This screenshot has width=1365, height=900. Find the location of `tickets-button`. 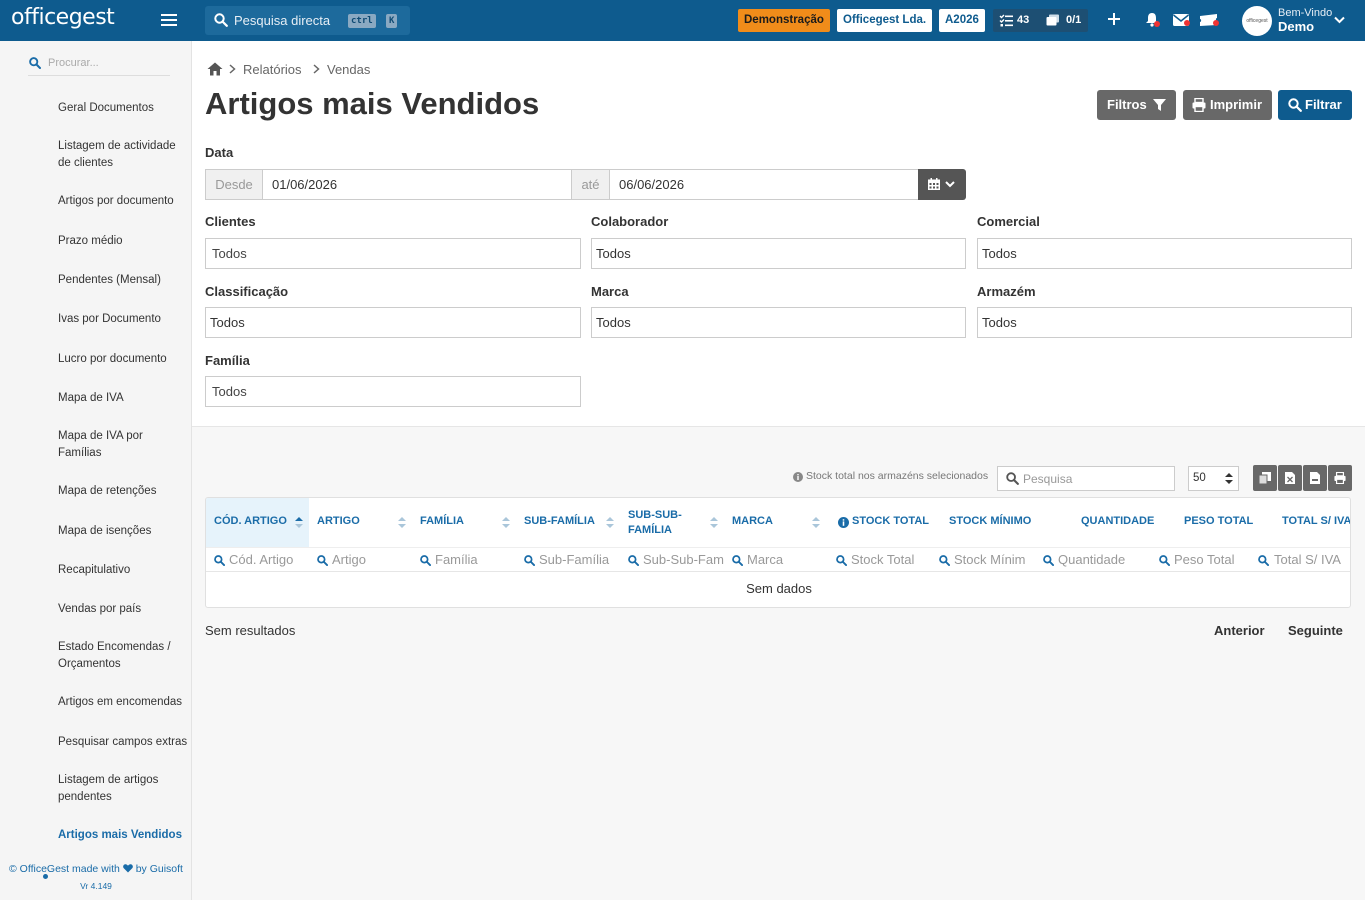

tickets-button is located at coordinates (1209, 22).